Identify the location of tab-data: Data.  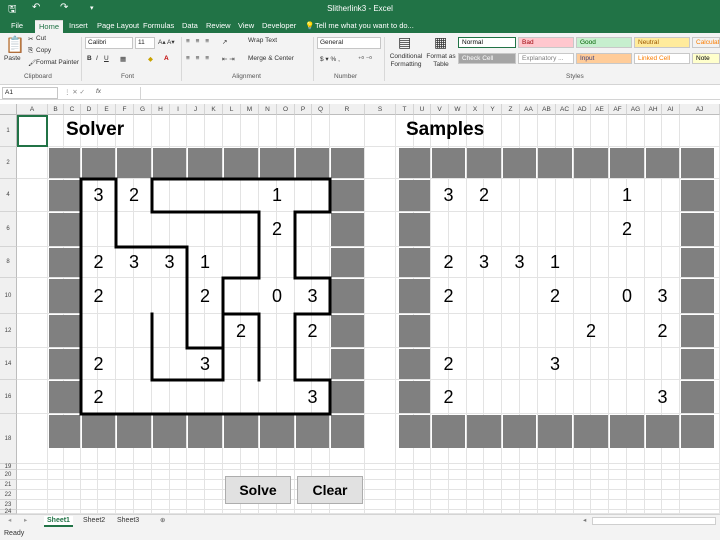
(190, 26).